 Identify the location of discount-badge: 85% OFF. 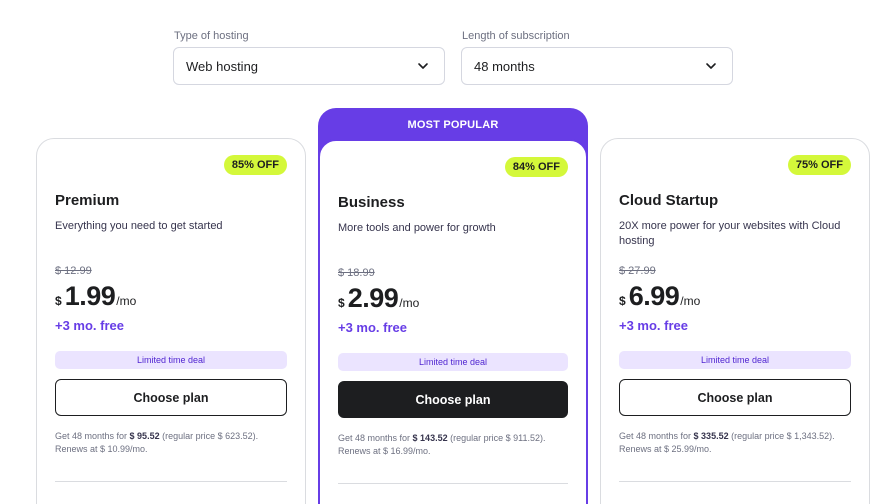
(255, 165).